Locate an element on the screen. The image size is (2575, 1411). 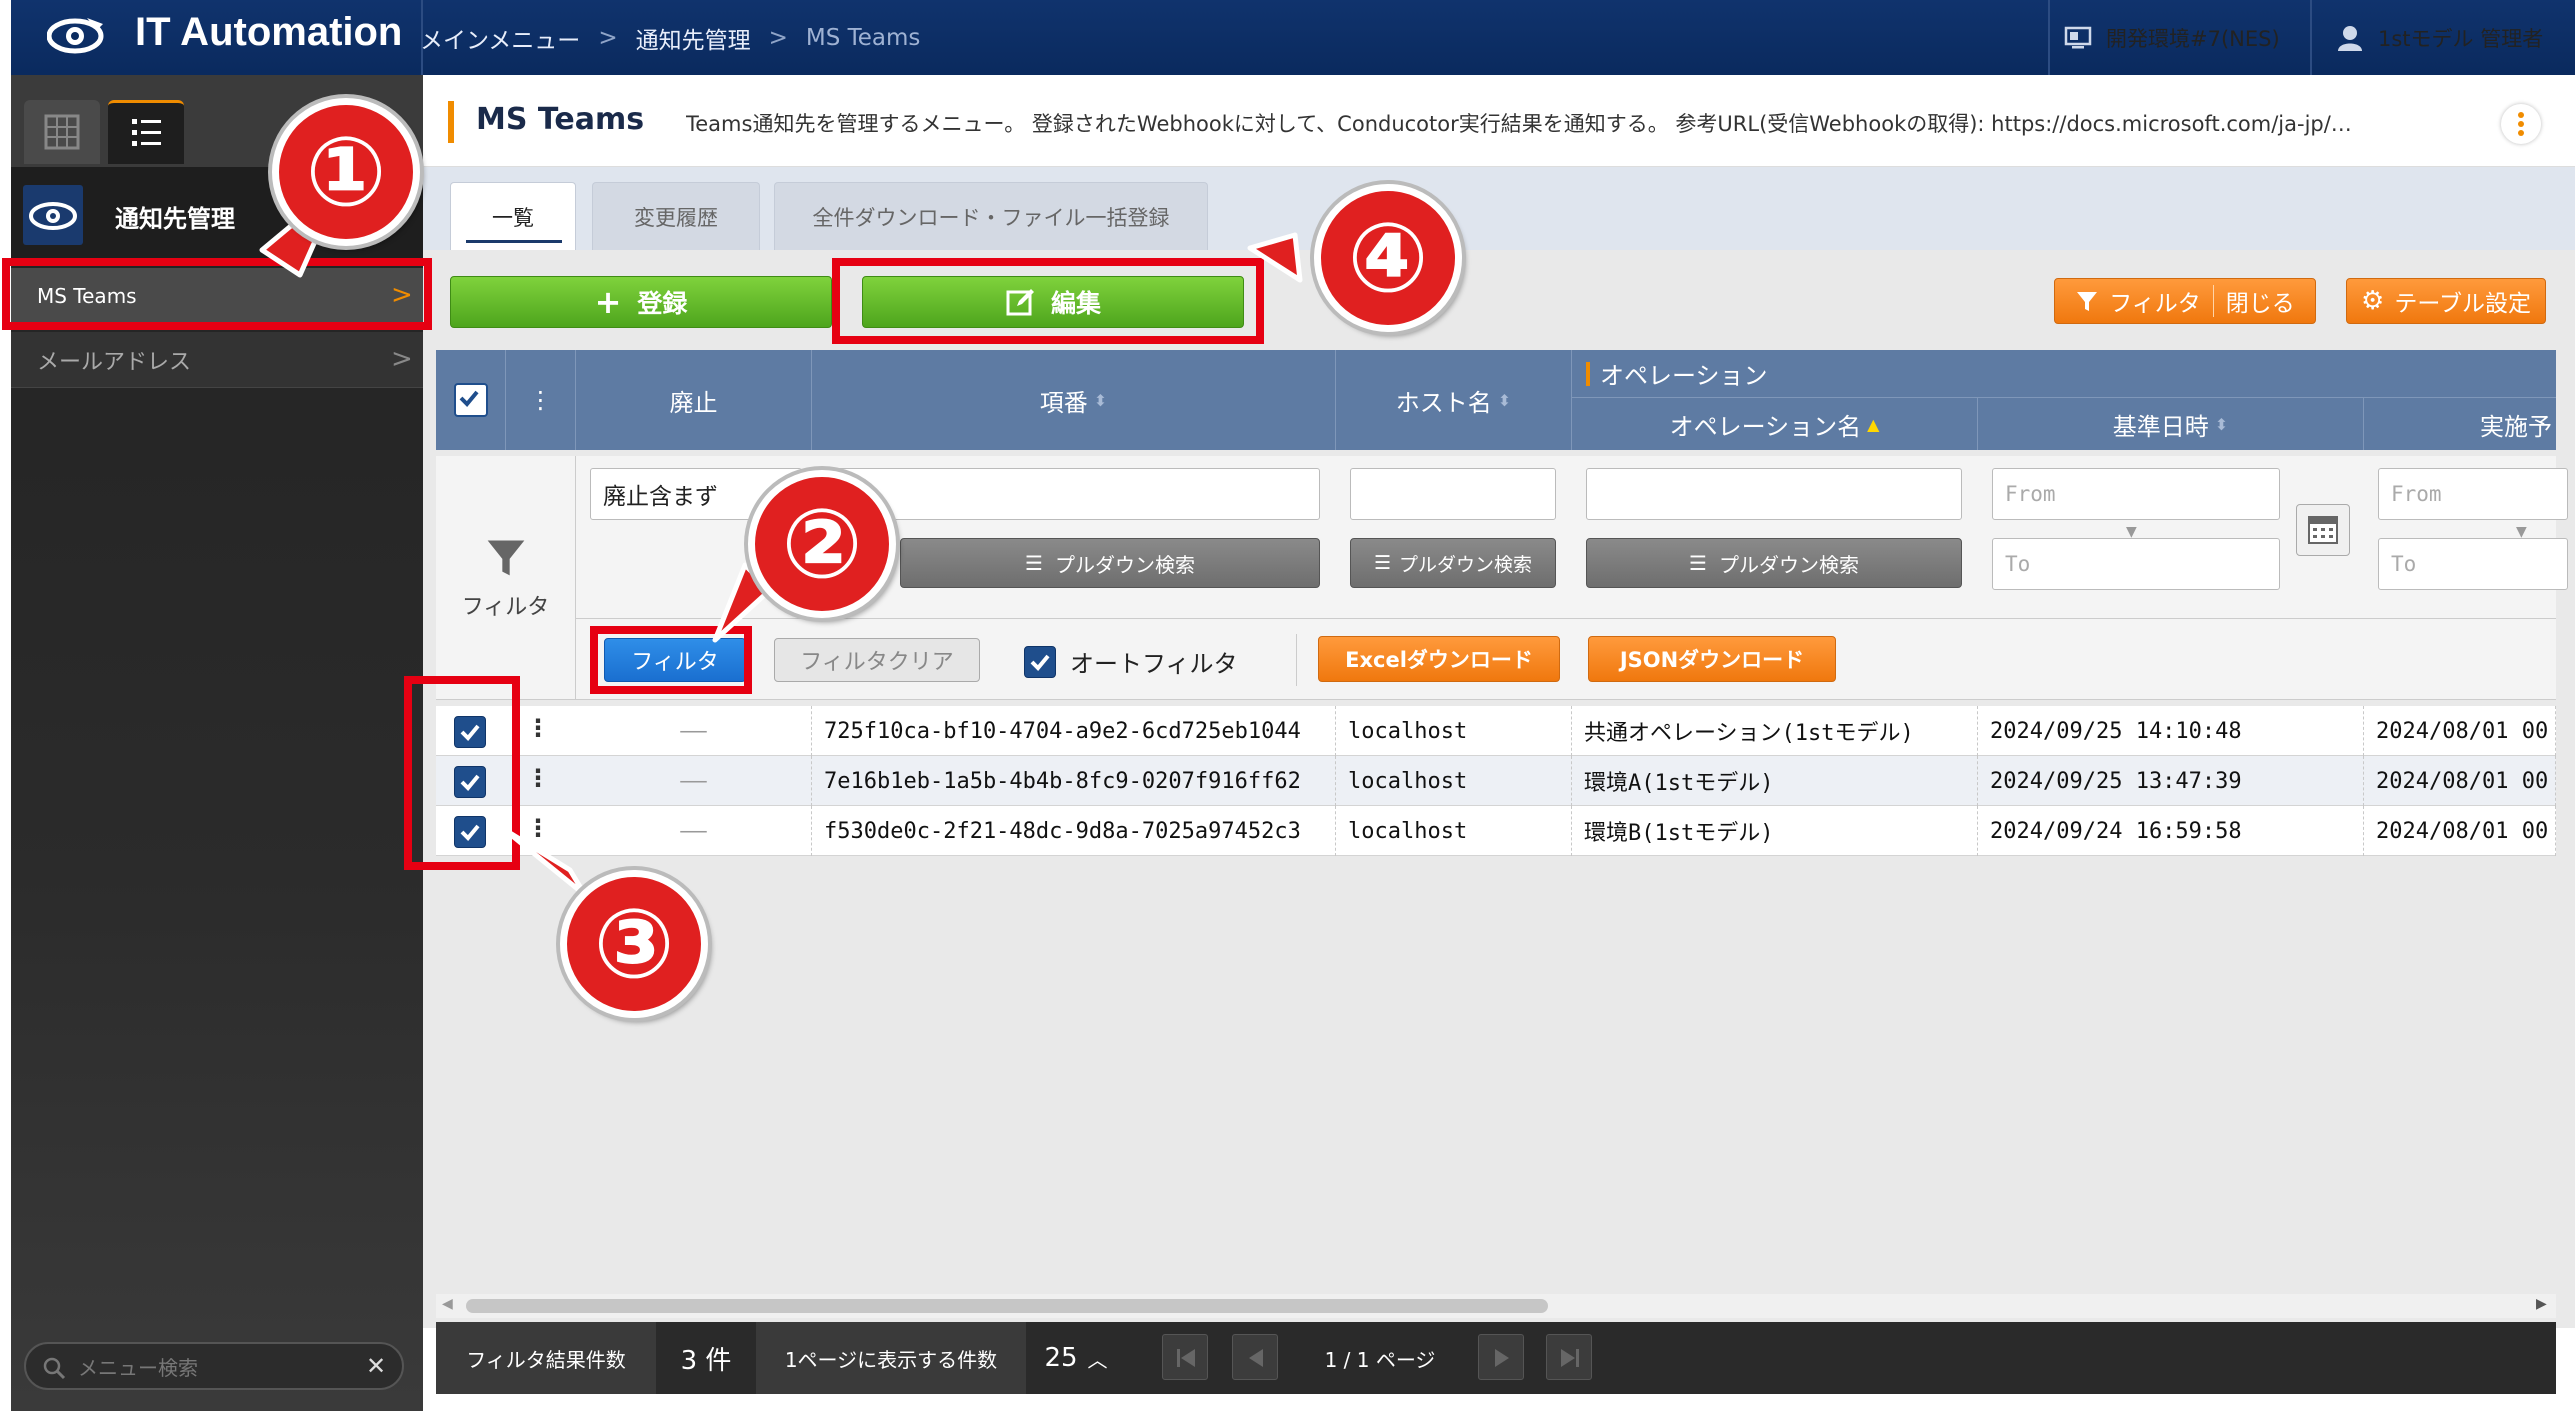
menu-search-input: メニュー検索 ✕ is located at coordinates (214, 1366).